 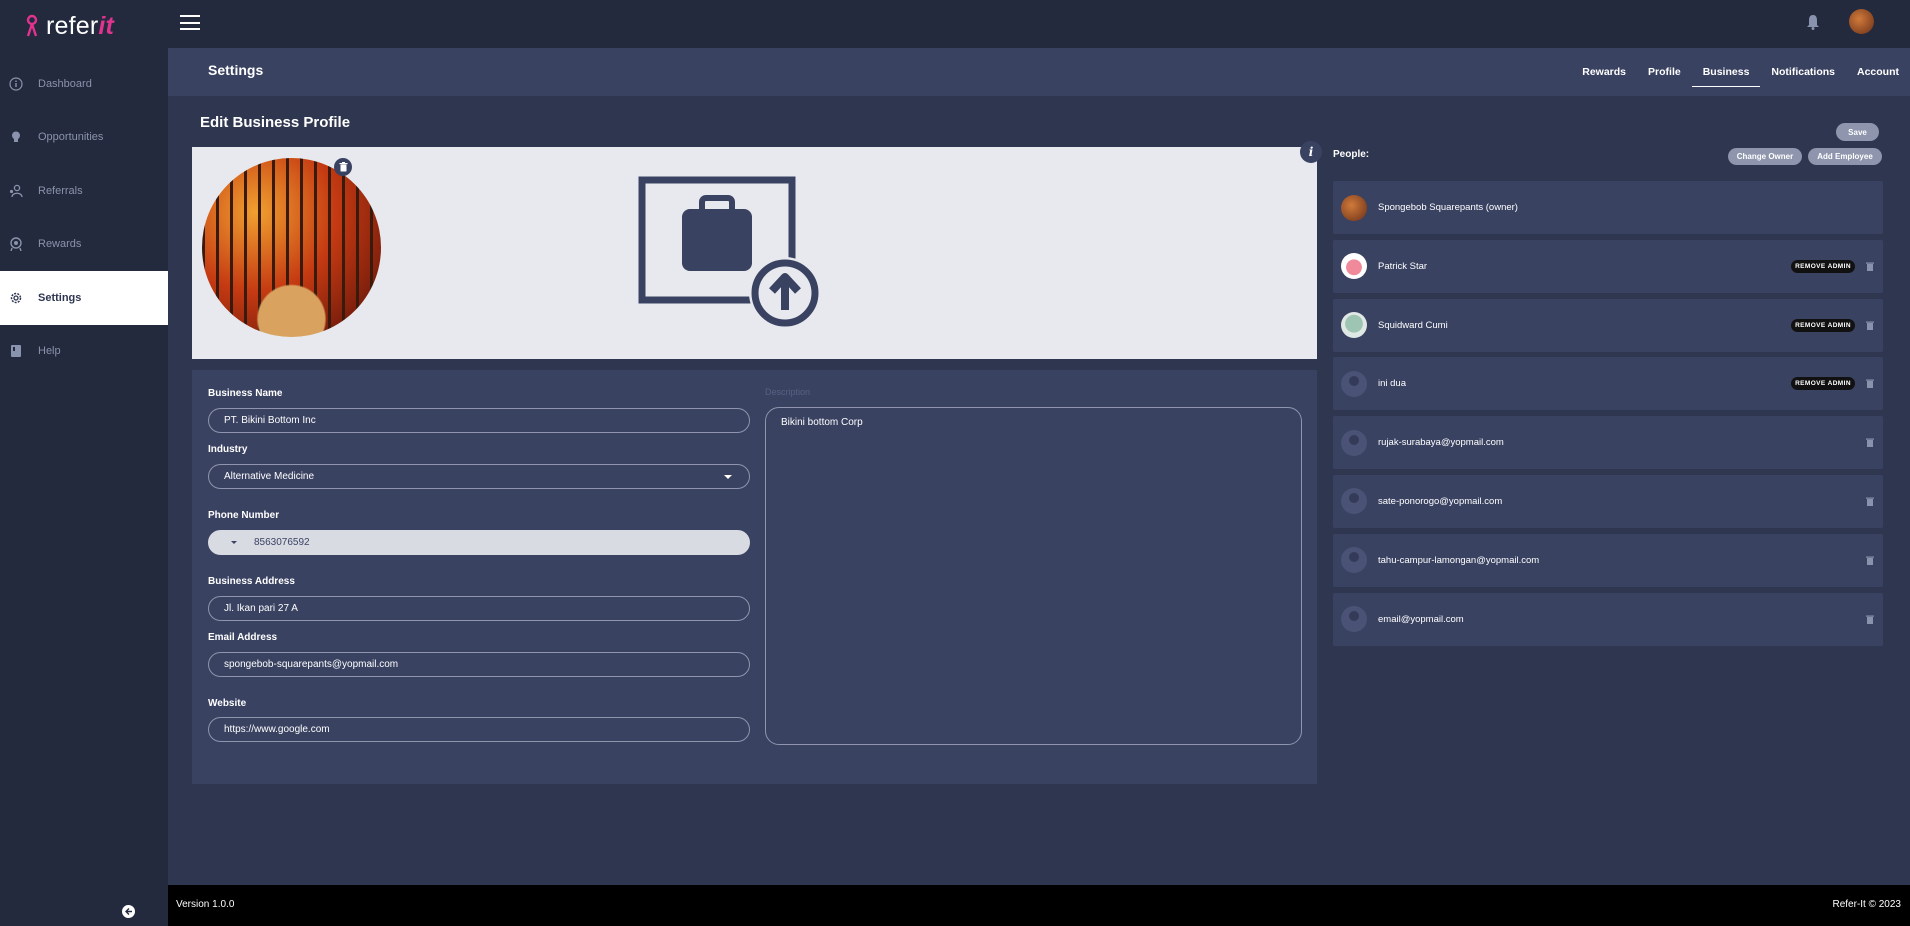 What do you see at coordinates (479, 664) in the screenshot?
I see `email-address-field: spongebob-squarepants@yopmail.com` at bounding box center [479, 664].